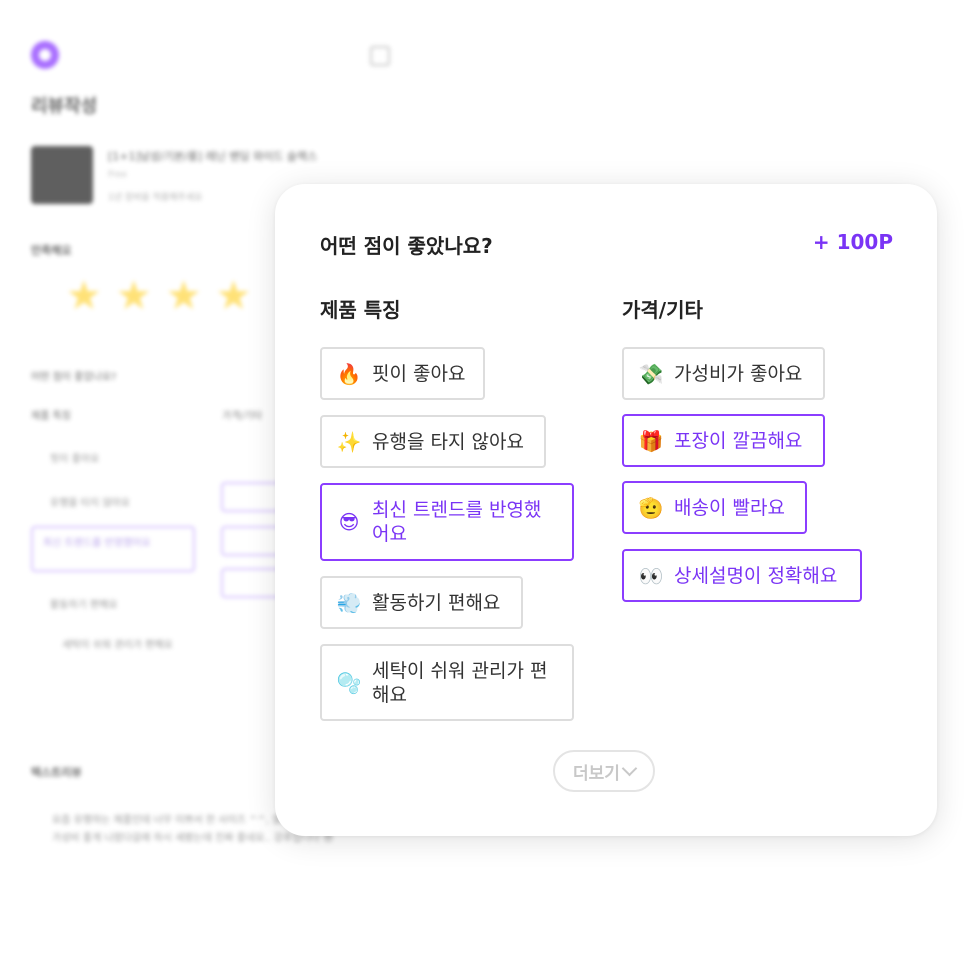  I want to click on bubbles-icon: 🫧, so click(349, 682).